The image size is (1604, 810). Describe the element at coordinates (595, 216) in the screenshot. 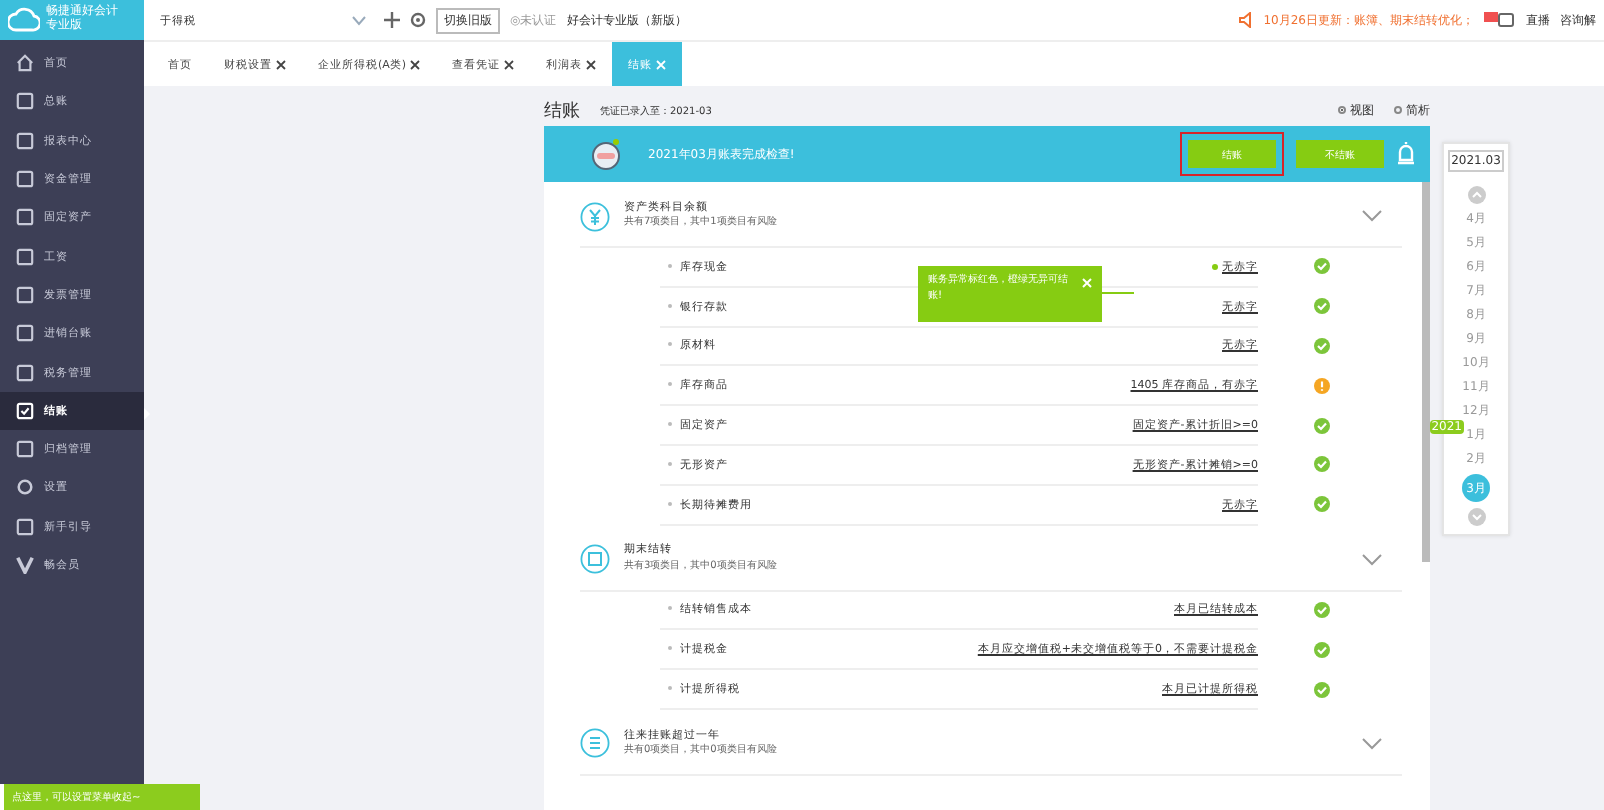

I see `yen-icon` at that location.